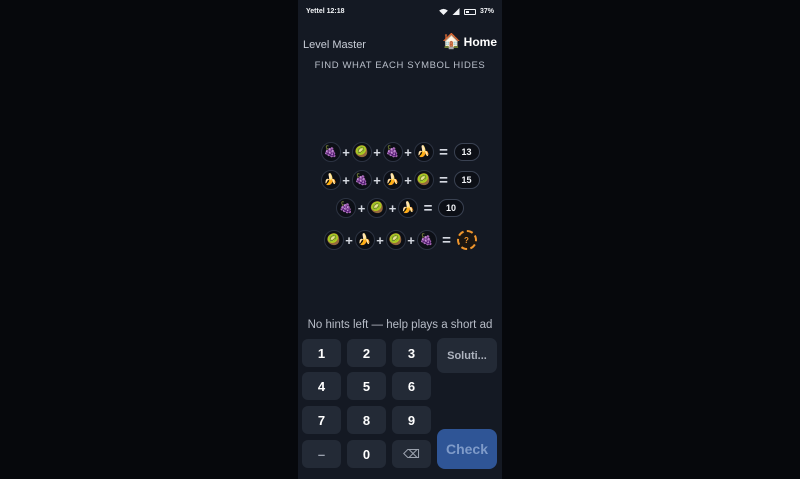 The height and width of the screenshot is (479, 800). What do you see at coordinates (366, 386) in the screenshot?
I see `key-5: 5` at bounding box center [366, 386].